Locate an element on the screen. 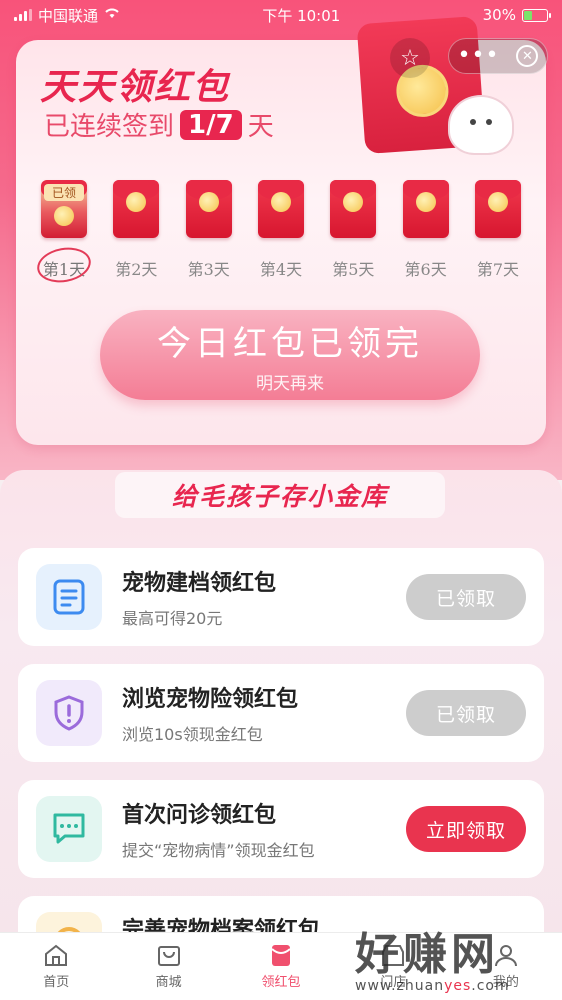 The image size is (562, 1000). streak-badge: 1/7 is located at coordinates (211, 124).